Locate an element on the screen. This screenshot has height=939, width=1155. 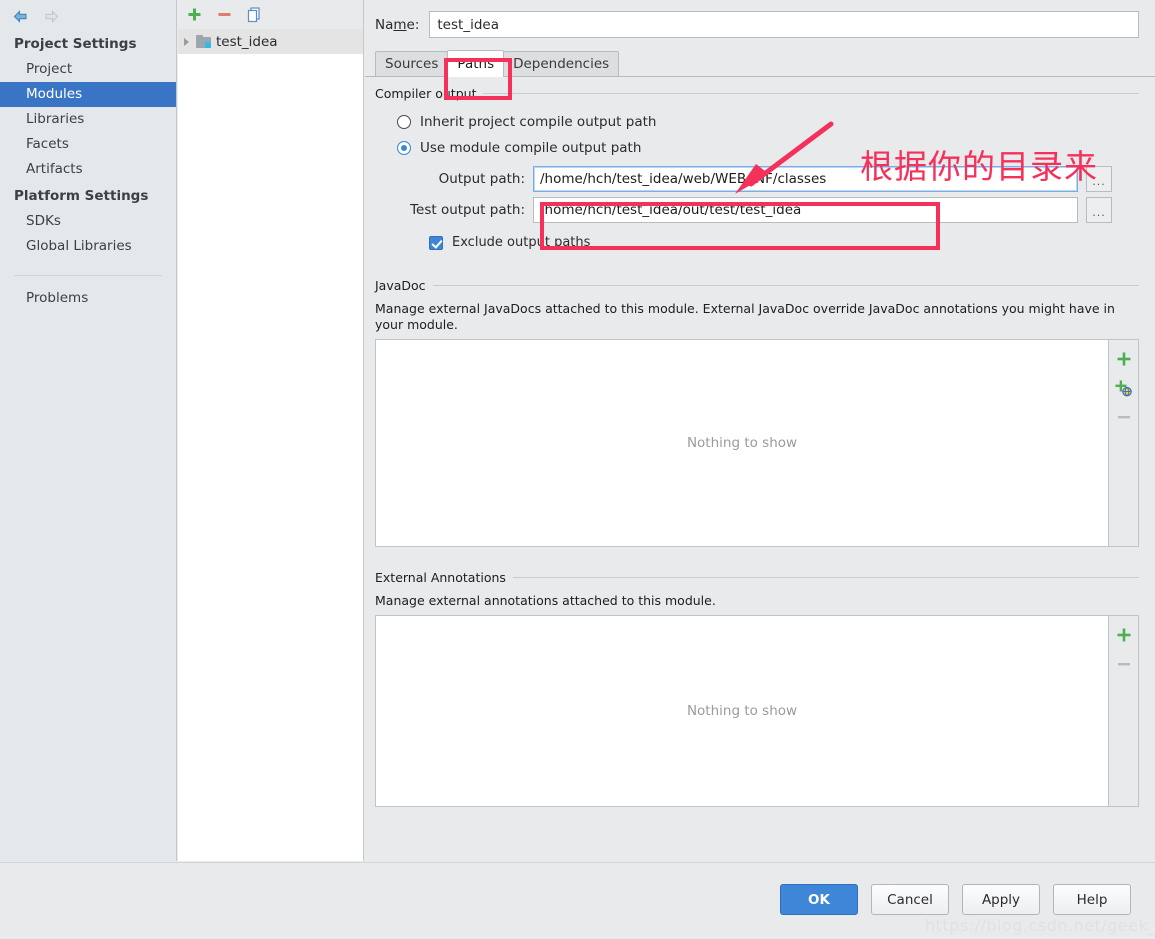
compiler-output-section-header: Compiler output is located at coordinates (757, 93).